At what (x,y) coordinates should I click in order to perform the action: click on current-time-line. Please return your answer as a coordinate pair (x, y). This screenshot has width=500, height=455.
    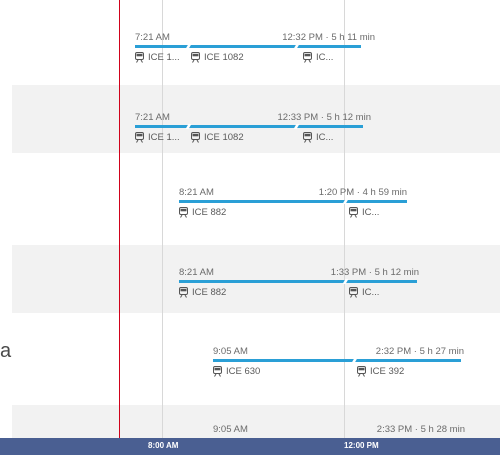
    Looking at the image, I should click on (119, 227).